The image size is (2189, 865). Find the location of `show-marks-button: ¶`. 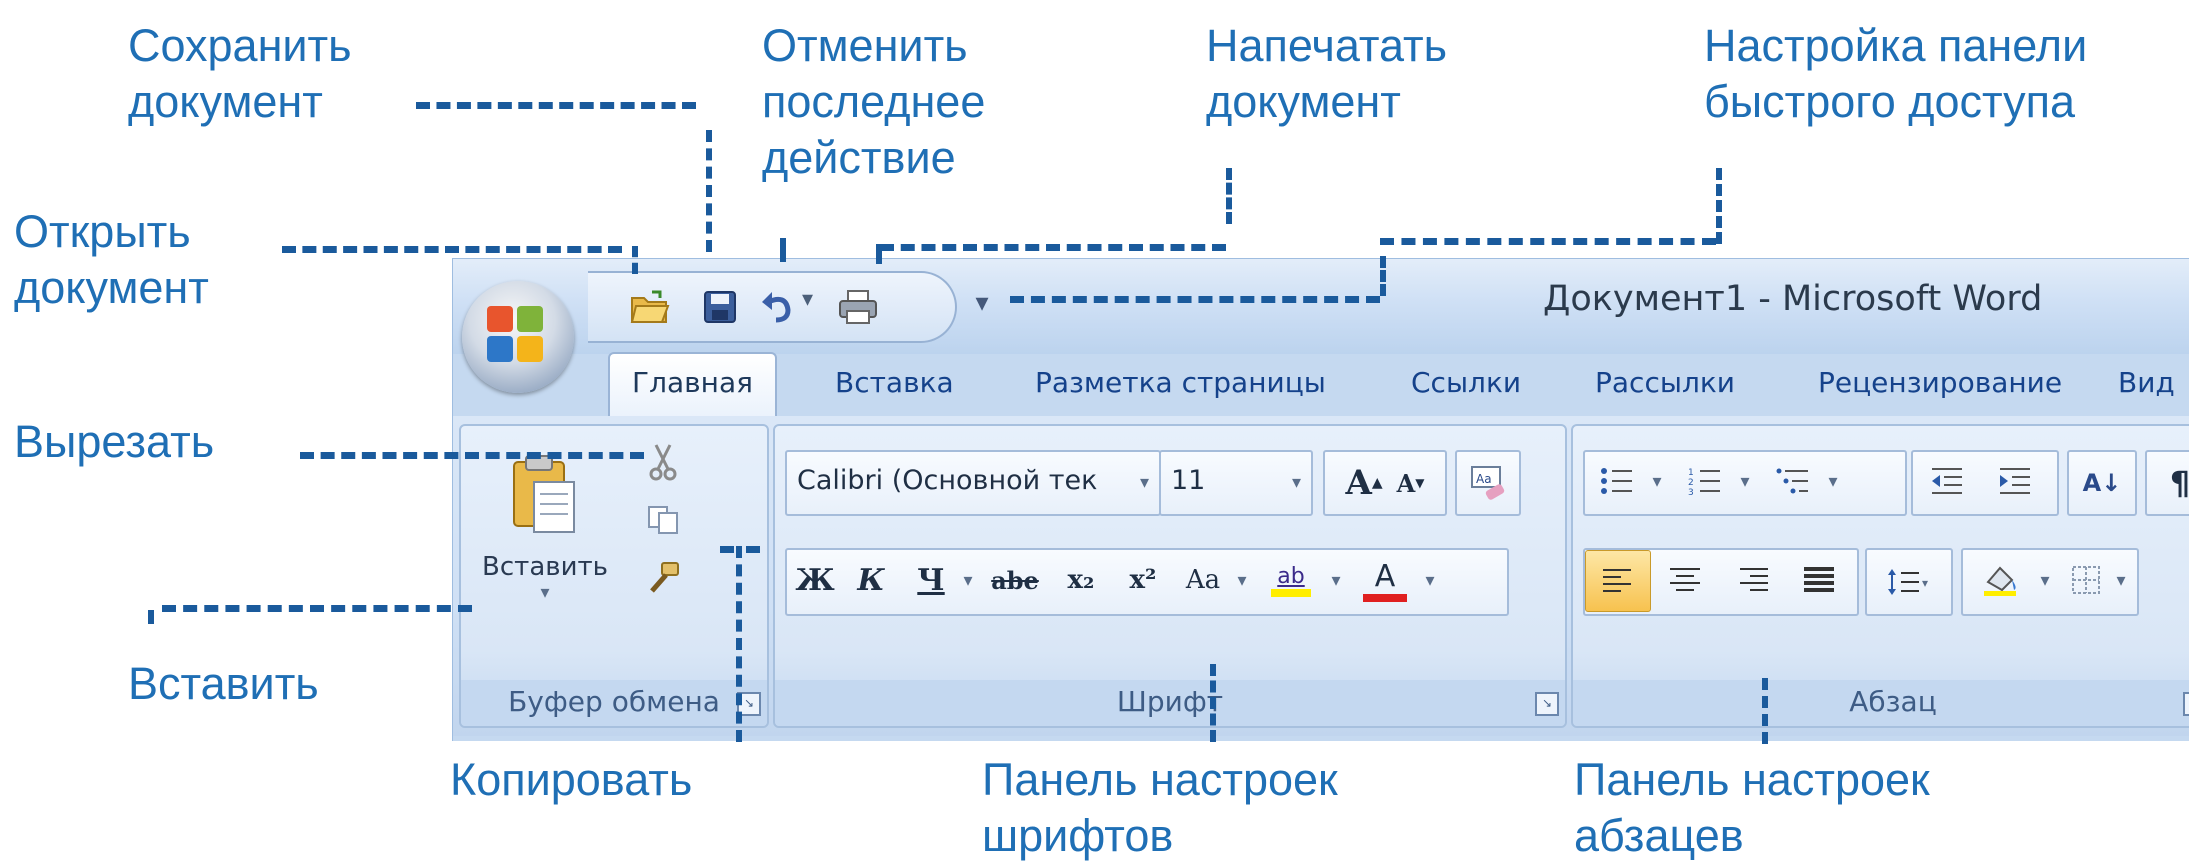

show-marks-button: ¶ is located at coordinates (2167, 483).